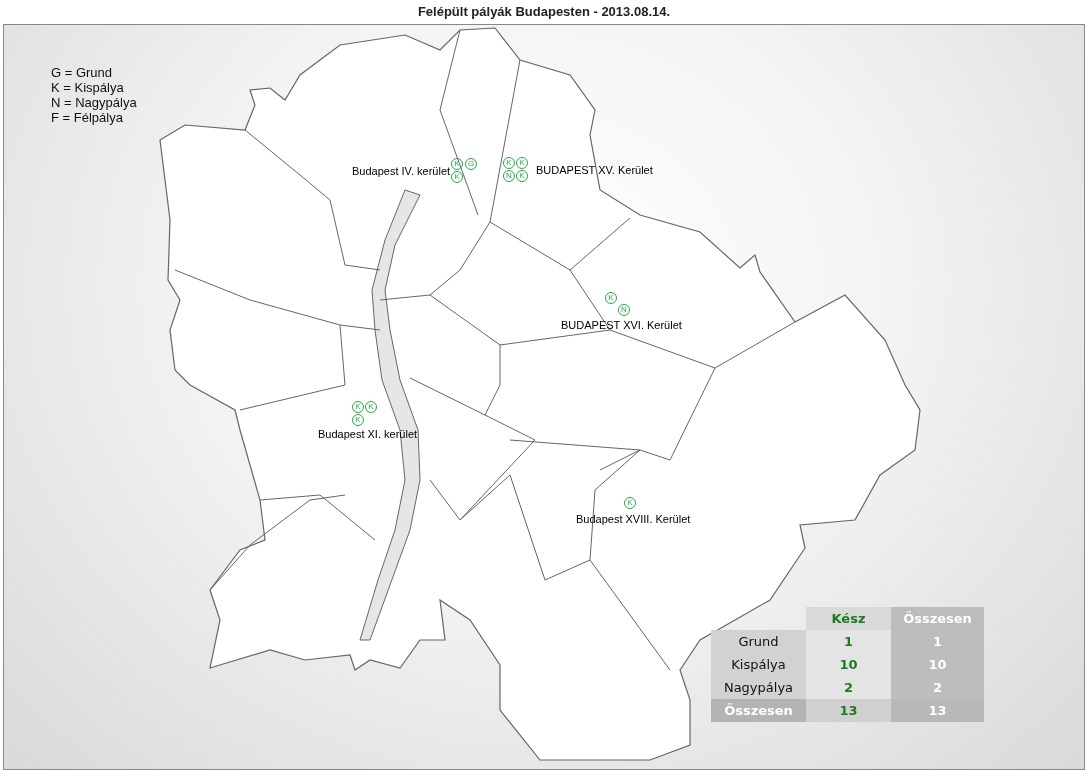  Describe the element at coordinates (621, 325) in the screenshot. I see `district-label: BUDAPEST XVI. Kerület` at that location.